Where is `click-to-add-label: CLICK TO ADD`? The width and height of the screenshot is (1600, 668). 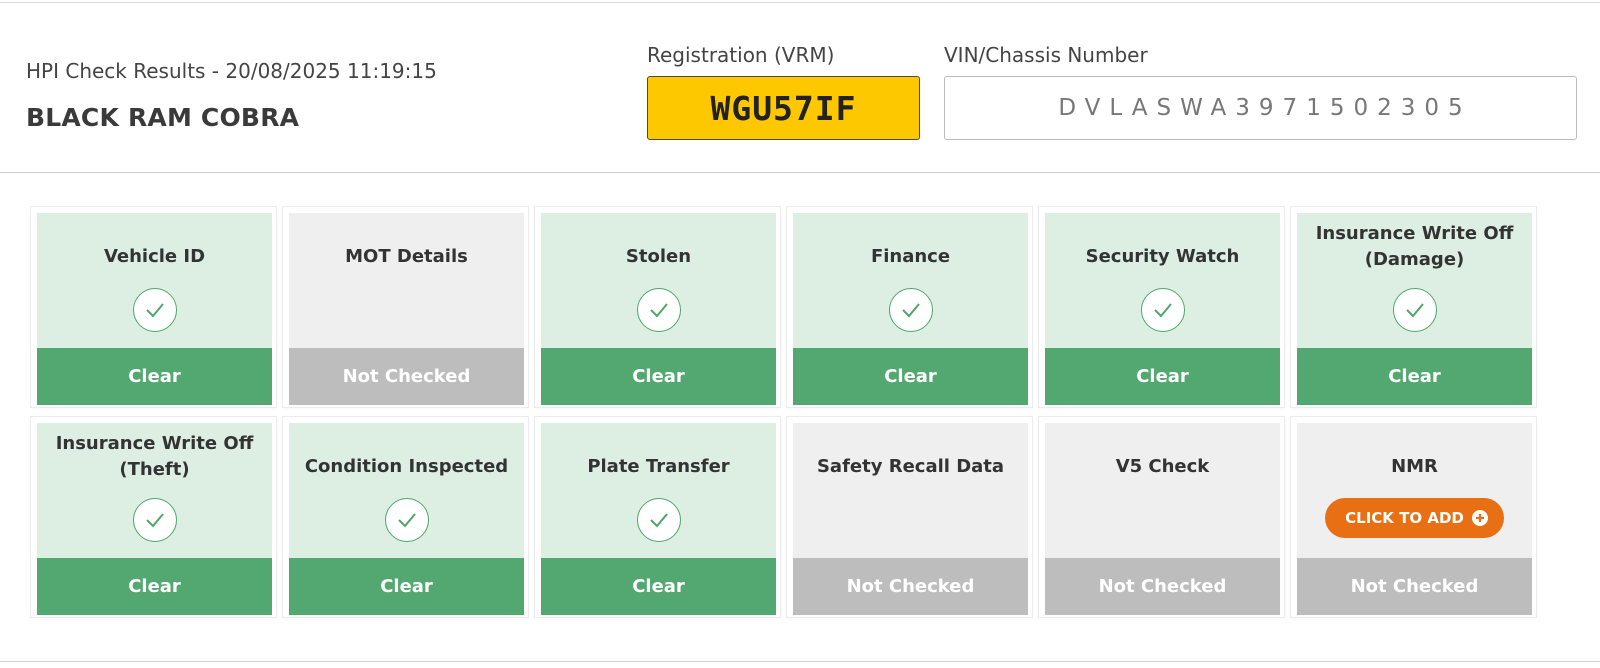 click-to-add-label: CLICK TO ADD is located at coordinates (1404, 518).